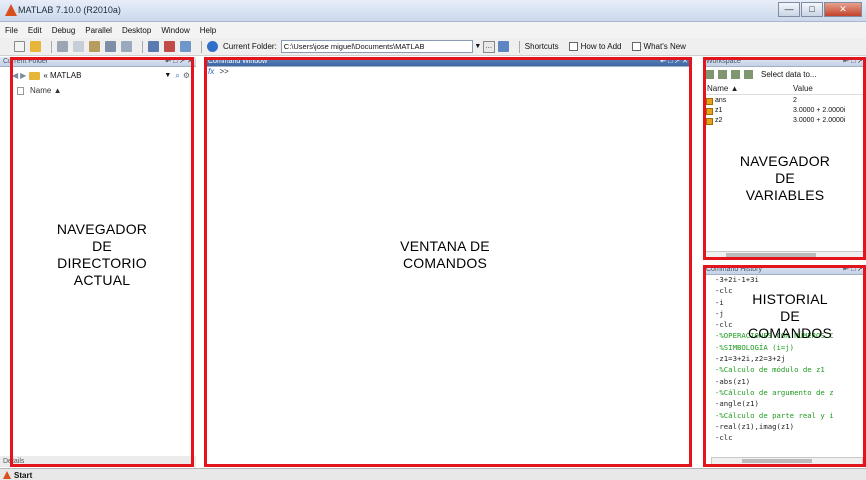  What do you see at coordinates (94, 46) in the screenshot?
I see `paste-icon` at bounding box center [94, 46].